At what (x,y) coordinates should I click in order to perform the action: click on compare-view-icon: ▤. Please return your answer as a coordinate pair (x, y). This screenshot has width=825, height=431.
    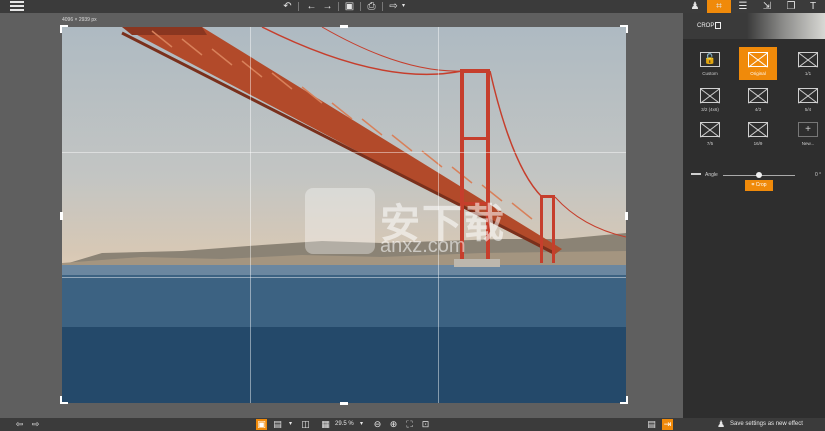
    Looking at the image, I should click on (277, 424).